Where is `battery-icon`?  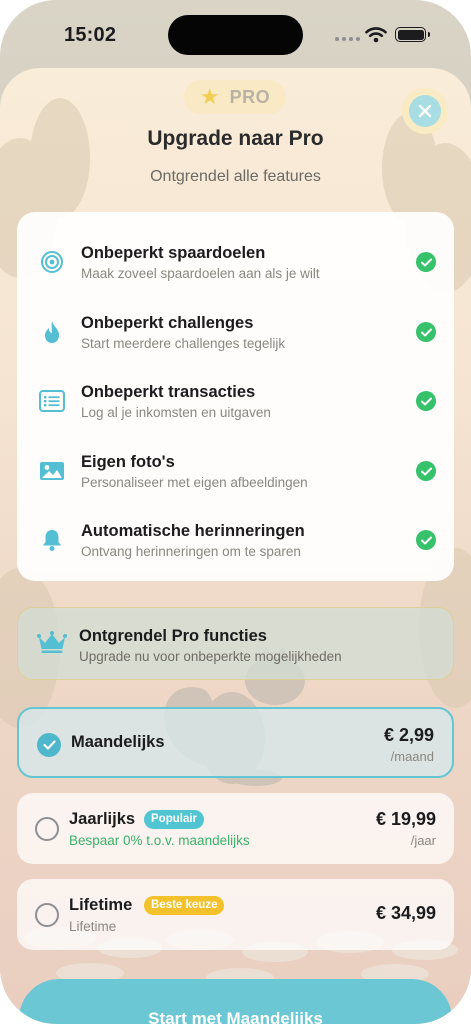
battery-icon is located at coordinates (412, 34).